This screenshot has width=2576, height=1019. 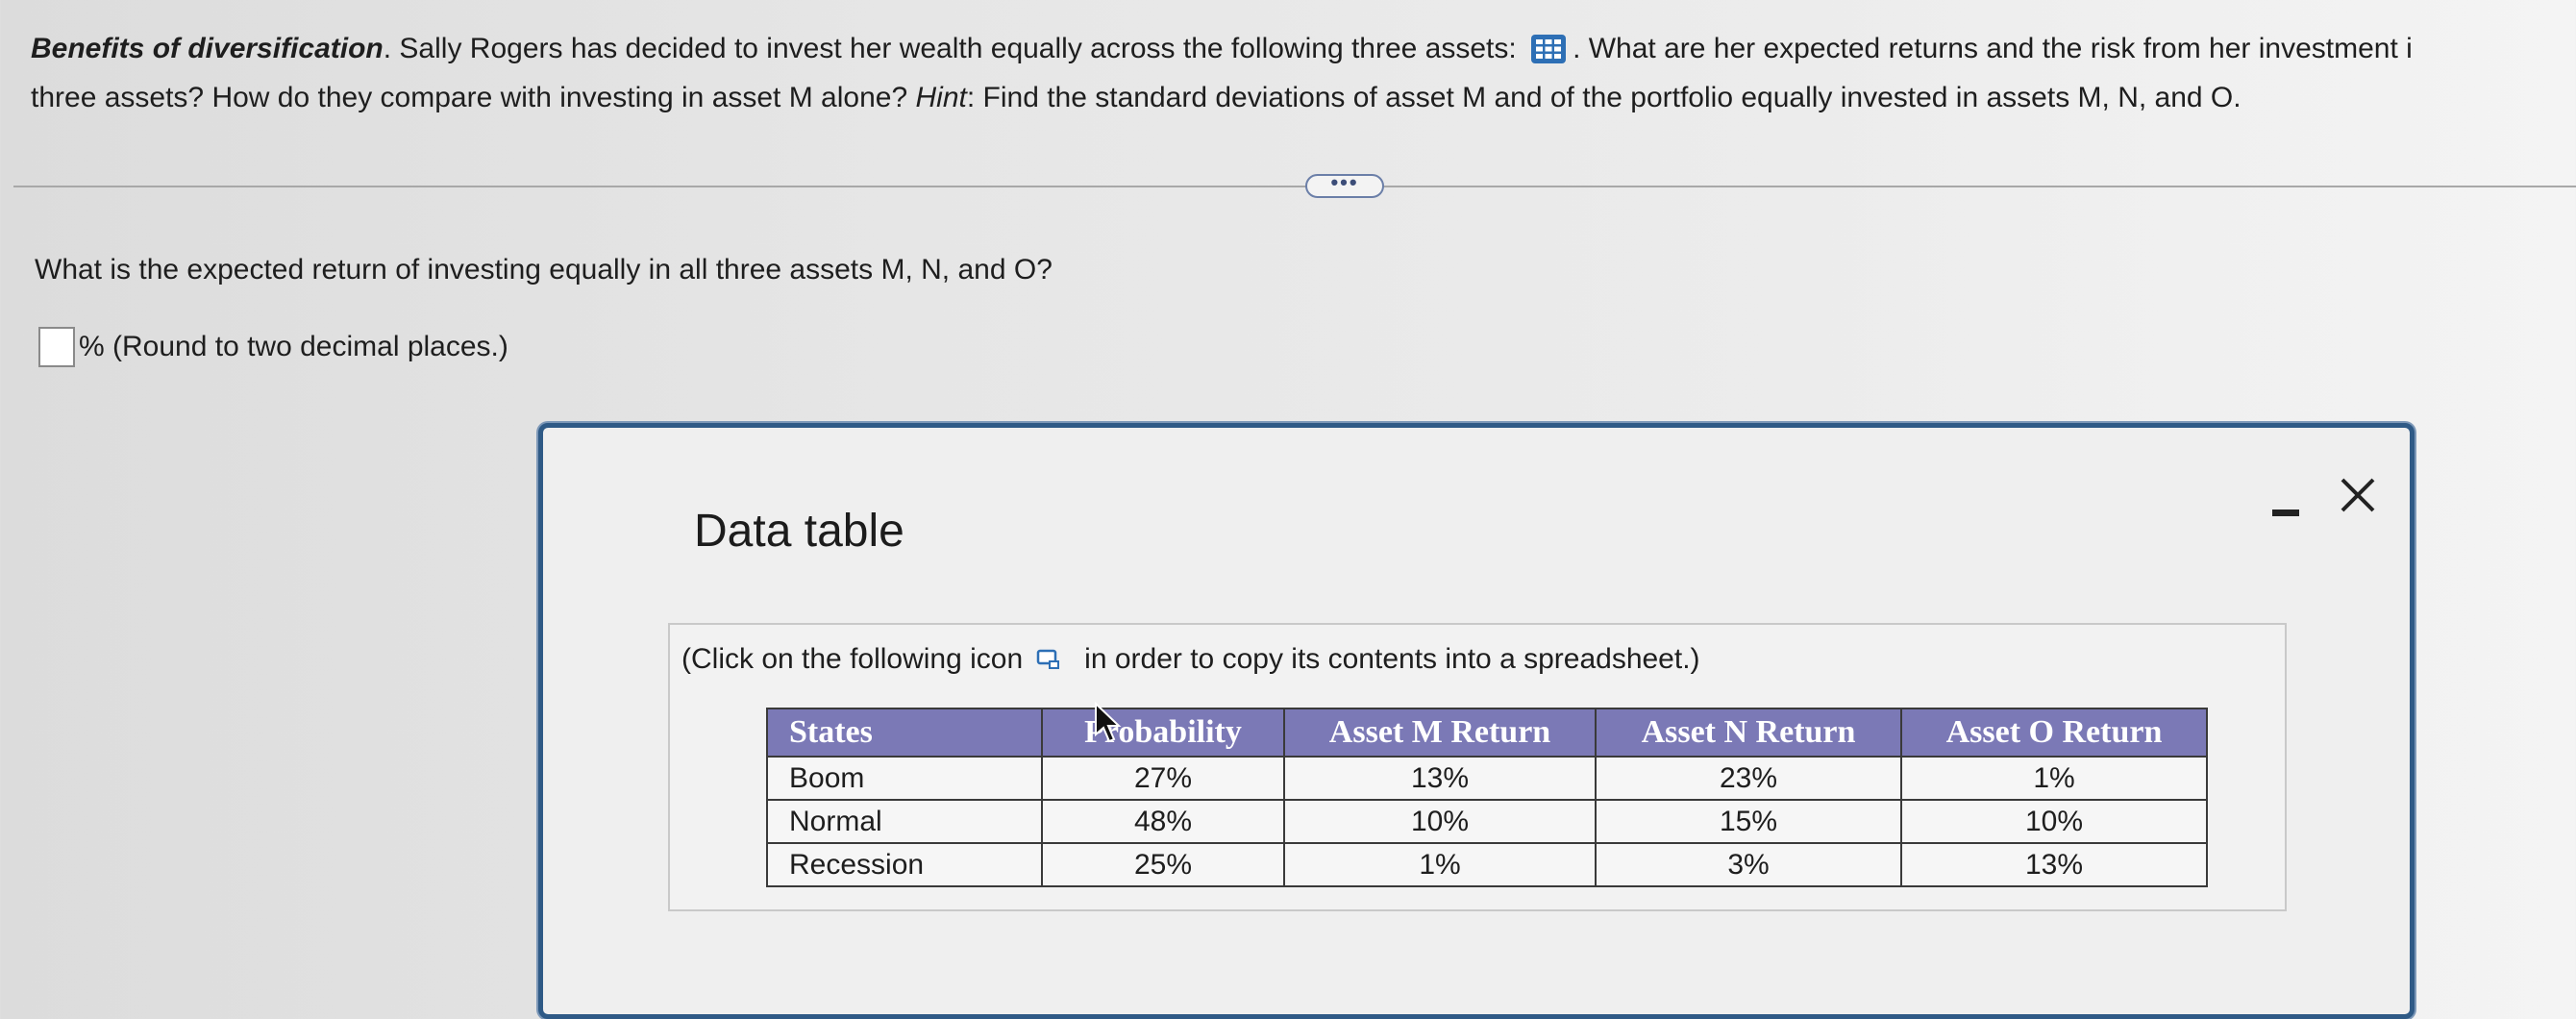 What do you see at coordinates (1109, 722) in the screenshot?
I see `mouse-cursor-icon` at bounding box center [1109, 722].